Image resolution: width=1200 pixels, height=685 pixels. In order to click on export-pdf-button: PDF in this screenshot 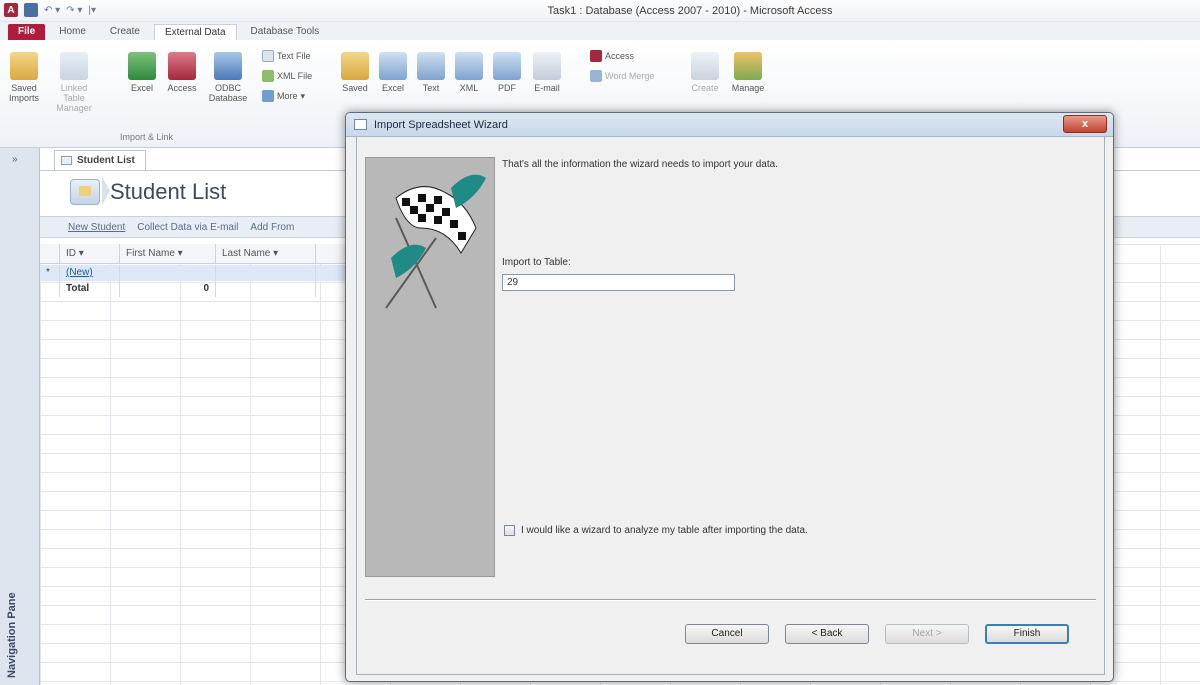, I will do `click(507, 72)`.